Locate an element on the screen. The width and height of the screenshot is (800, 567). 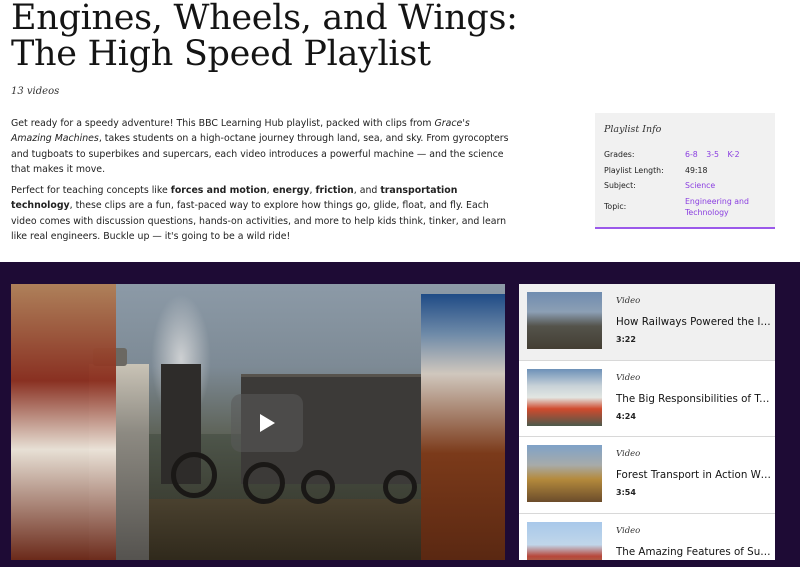
grades-links: 6-8 3-5 K-2 is located at coordinates (725, 154).